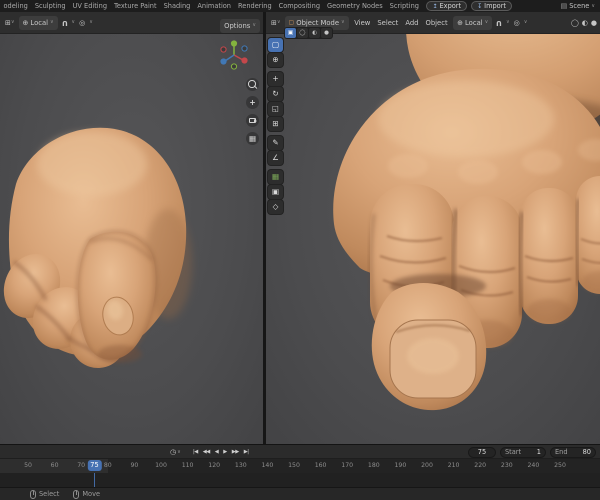 This screenshot has width=600, height=500. I want to click on tool-cursor: ⊕, so click(275, 60).